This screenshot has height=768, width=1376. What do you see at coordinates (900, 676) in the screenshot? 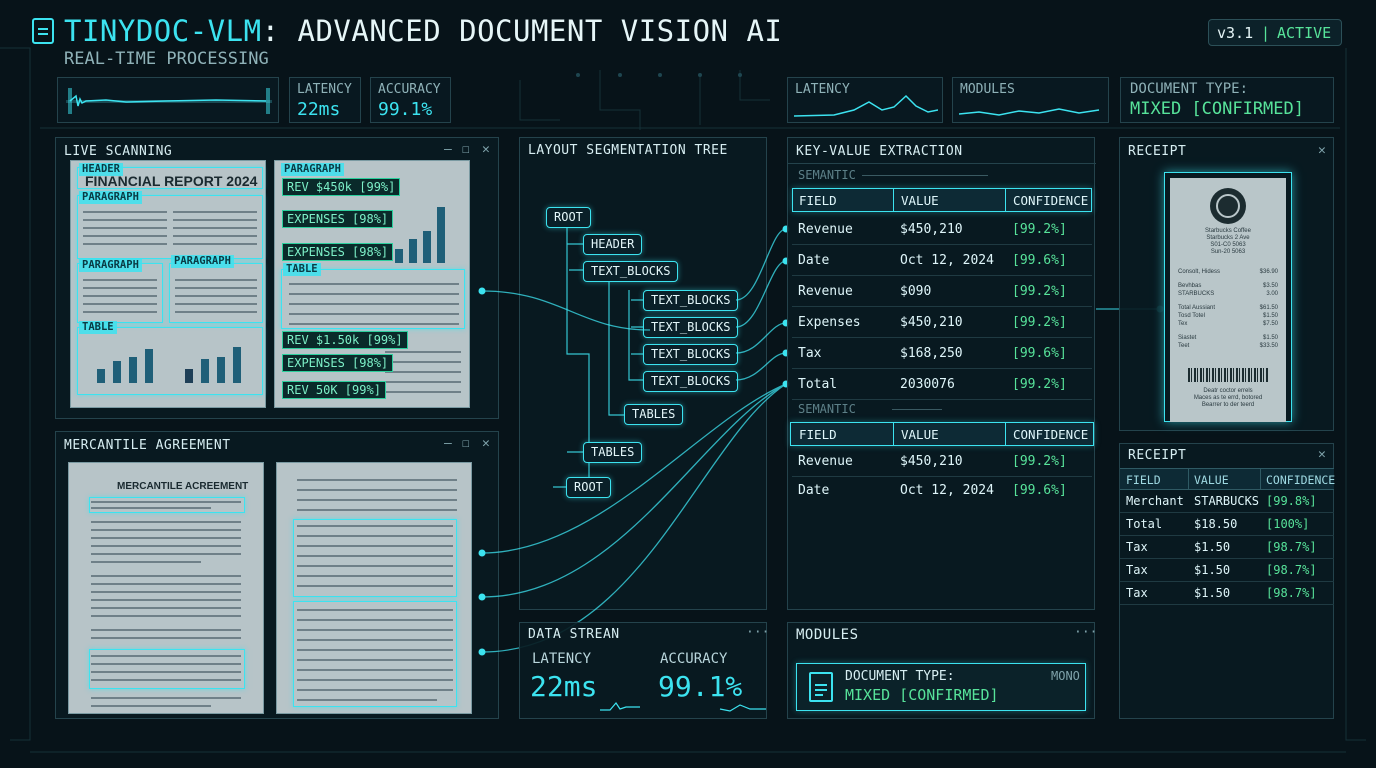
I see `module-doctype-label: DOCUMENT TYPE:` at bounding box center [900, 676].